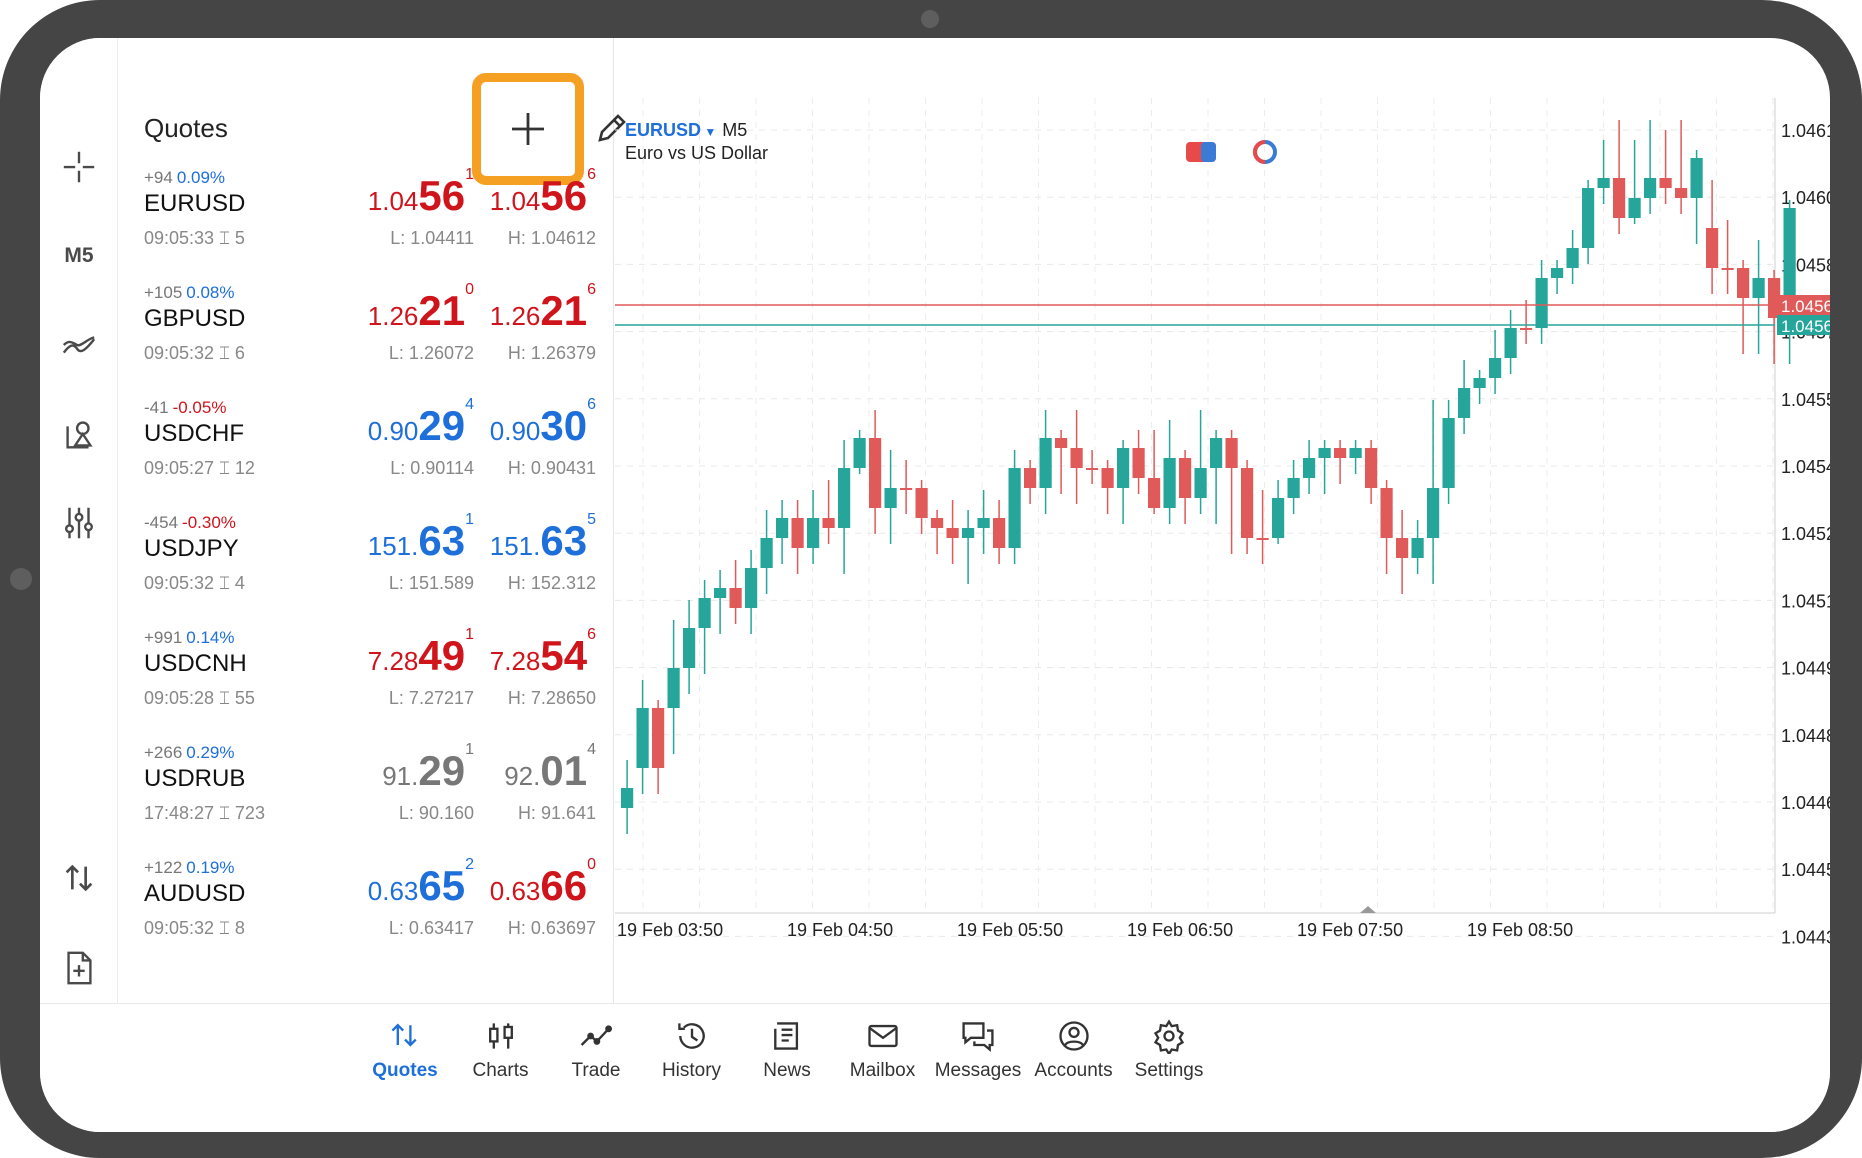 The width and height of the screenshot is (1862, 1158). Describe the element at coordinates (469, 404) in the screenshot. I see `bid-pip: 4` at that location.